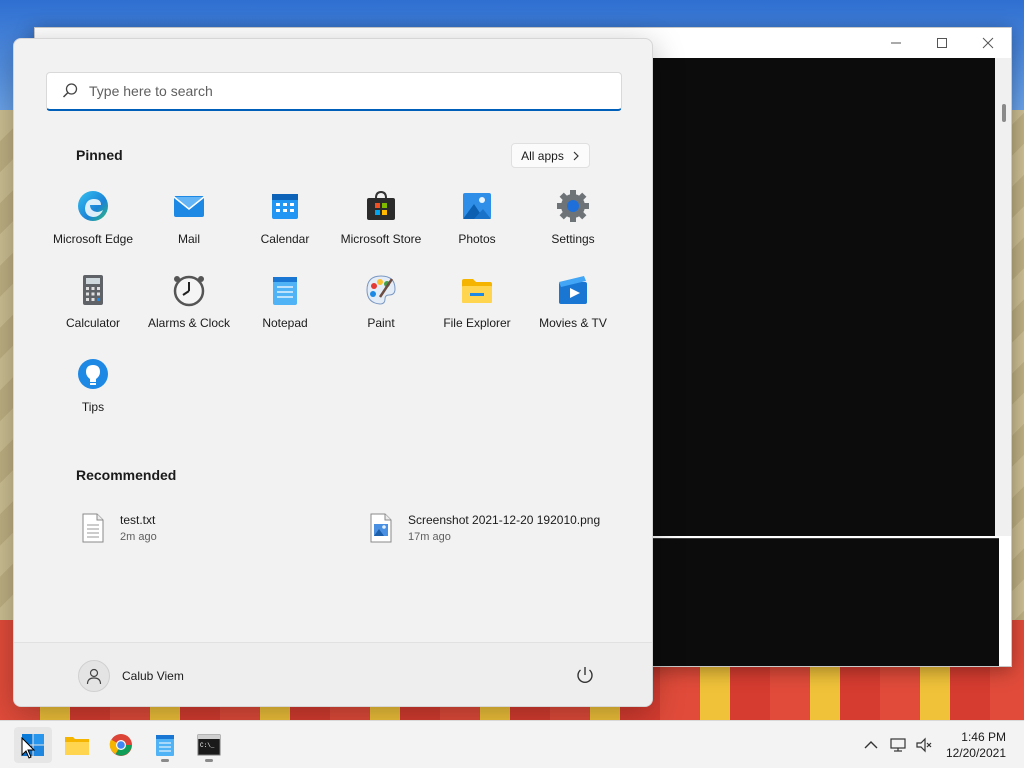  I want to click on chrome-icon, so click(120, 745).